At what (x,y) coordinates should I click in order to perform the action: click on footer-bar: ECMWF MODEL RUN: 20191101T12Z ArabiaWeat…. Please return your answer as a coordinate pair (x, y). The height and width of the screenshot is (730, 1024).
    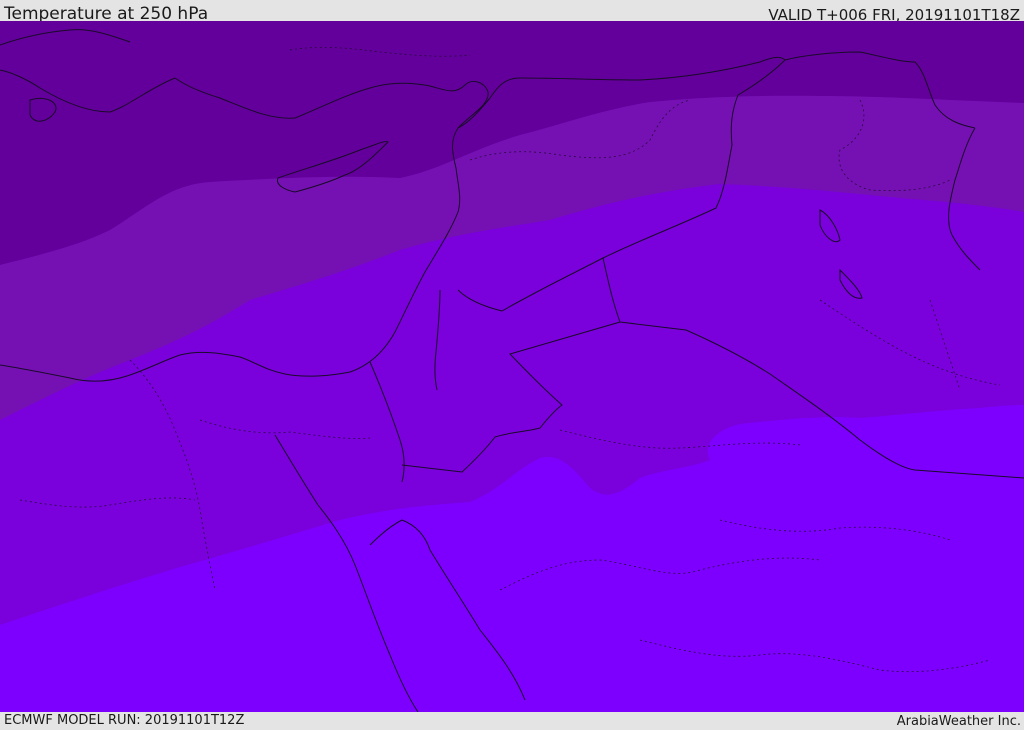
    Looking at the image, I should click on (512, 720).